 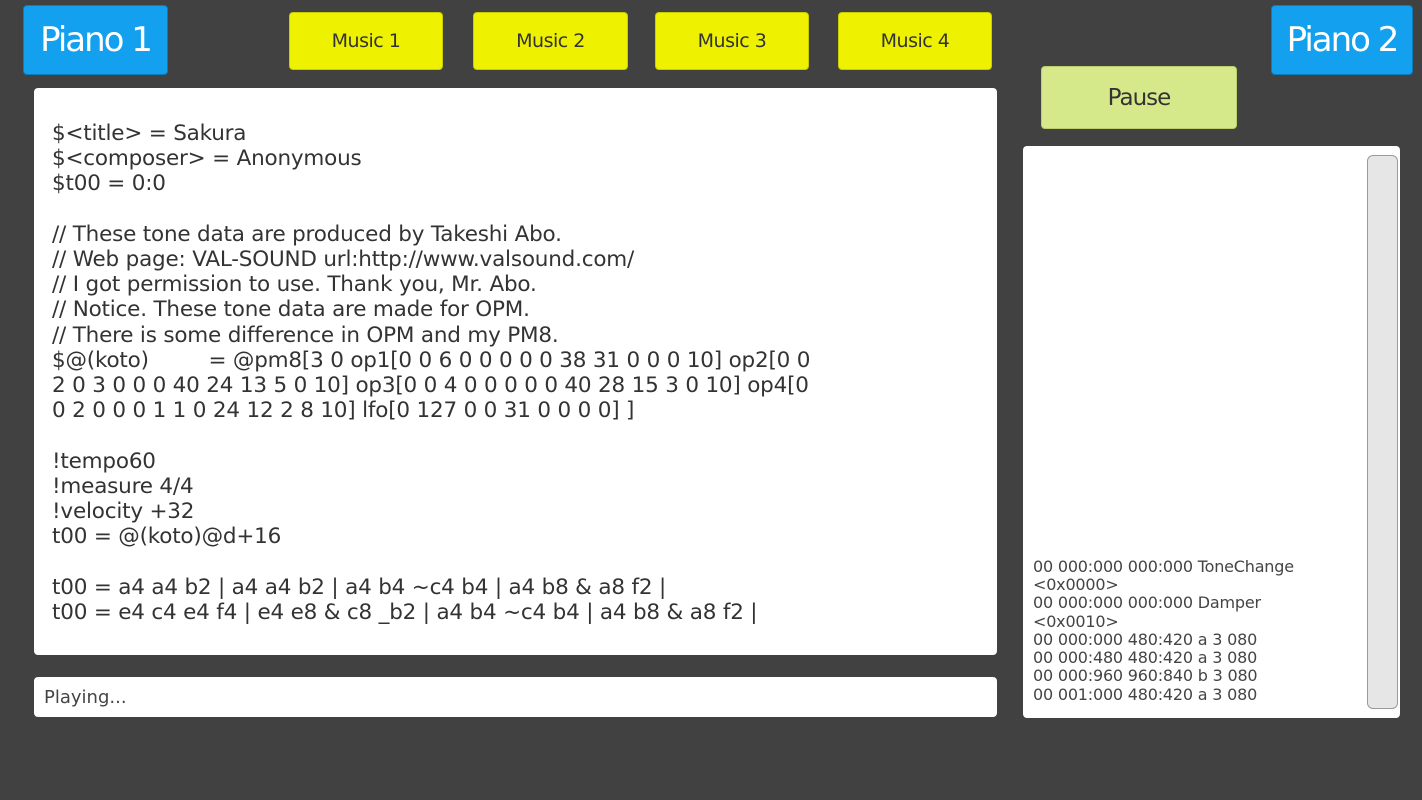 I want to click on music-1-button: Music 1, so click(x=366, y=41).